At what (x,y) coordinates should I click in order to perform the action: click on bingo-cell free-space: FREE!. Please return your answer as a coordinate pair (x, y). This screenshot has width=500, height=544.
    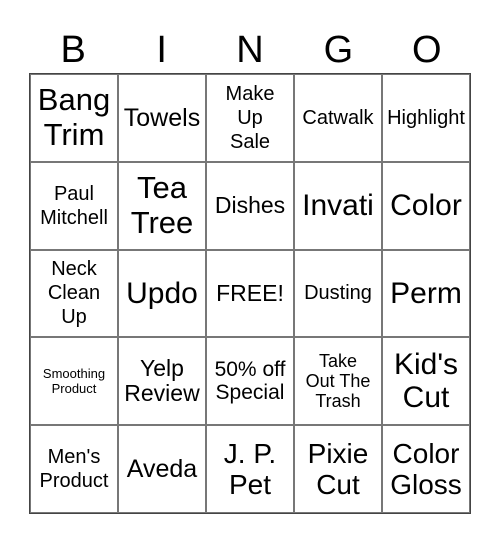
    Looking at the image, I should click on (250, 293).